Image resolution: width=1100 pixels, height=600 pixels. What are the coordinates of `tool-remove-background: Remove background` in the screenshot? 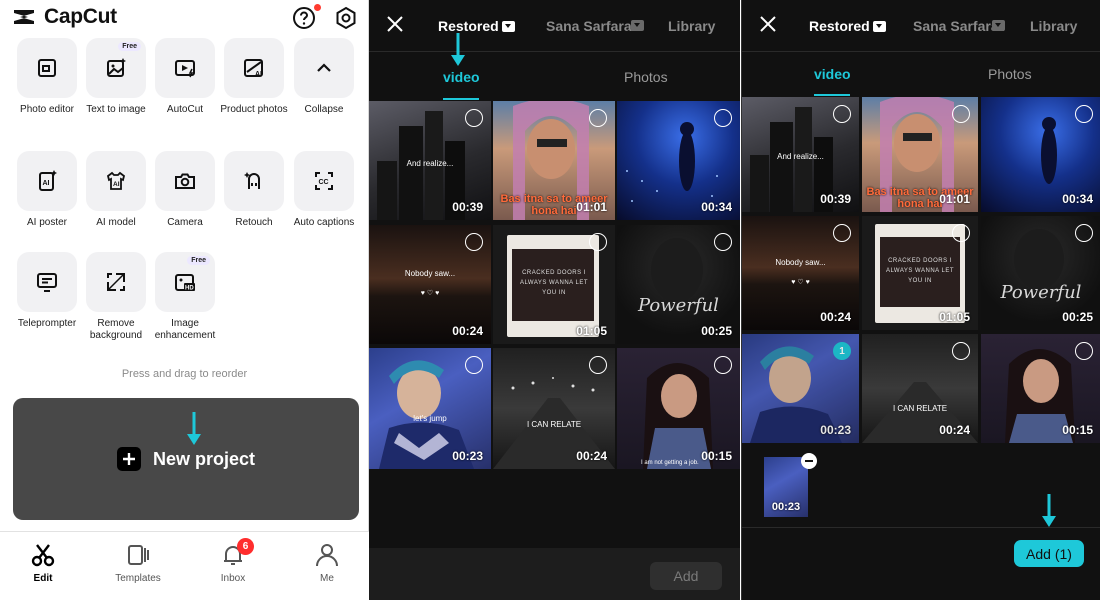 It's located at (116, 297).